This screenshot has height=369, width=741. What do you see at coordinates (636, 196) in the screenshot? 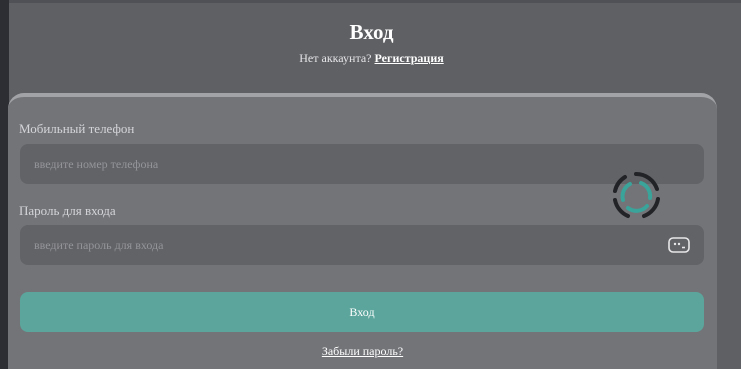
I see `loading-spinner-icon` at bounding box center [636, 196].